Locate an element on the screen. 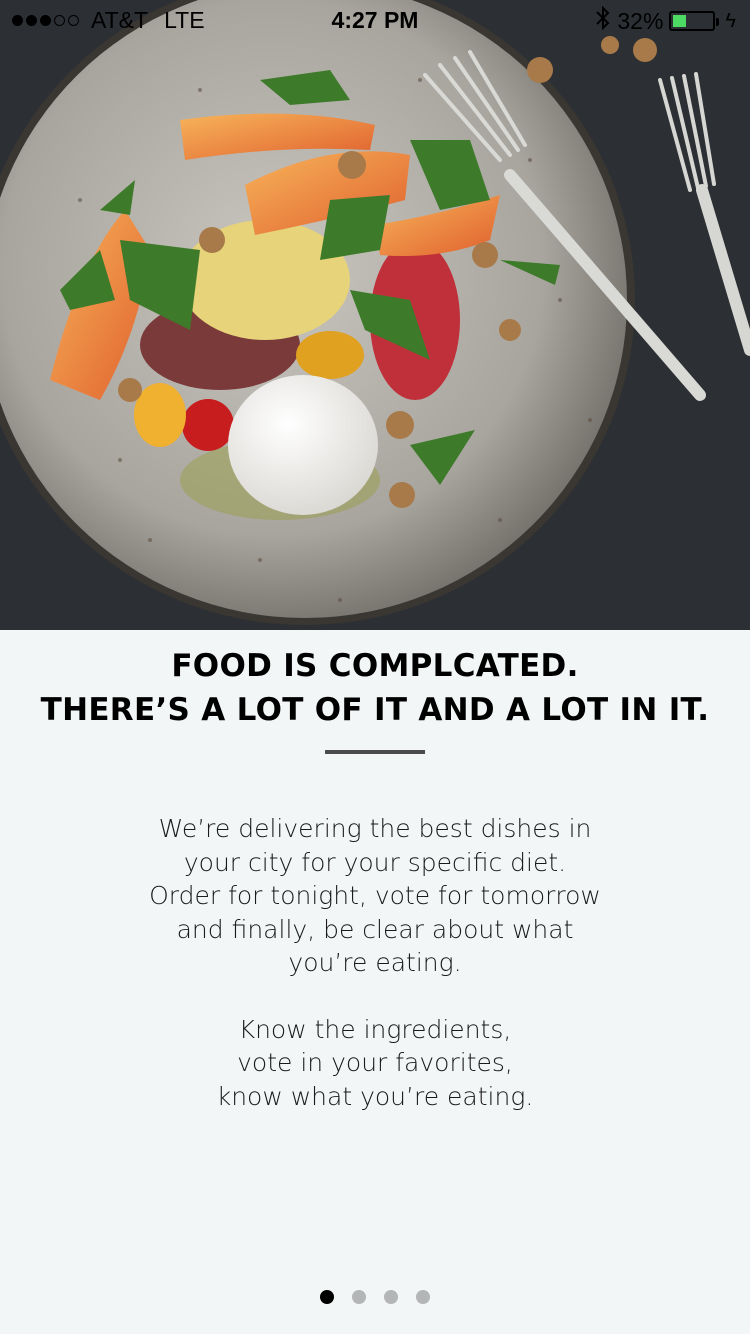  description-line: and finally, be clear about what is located at coordinates (375, 929).